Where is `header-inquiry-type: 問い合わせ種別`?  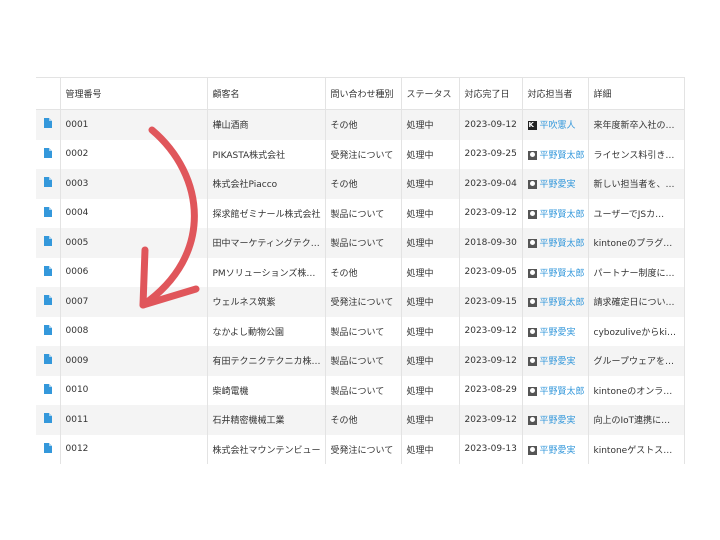 header-inquiry-type: 問い合わせ種別 is located at coordinates (363, 93).